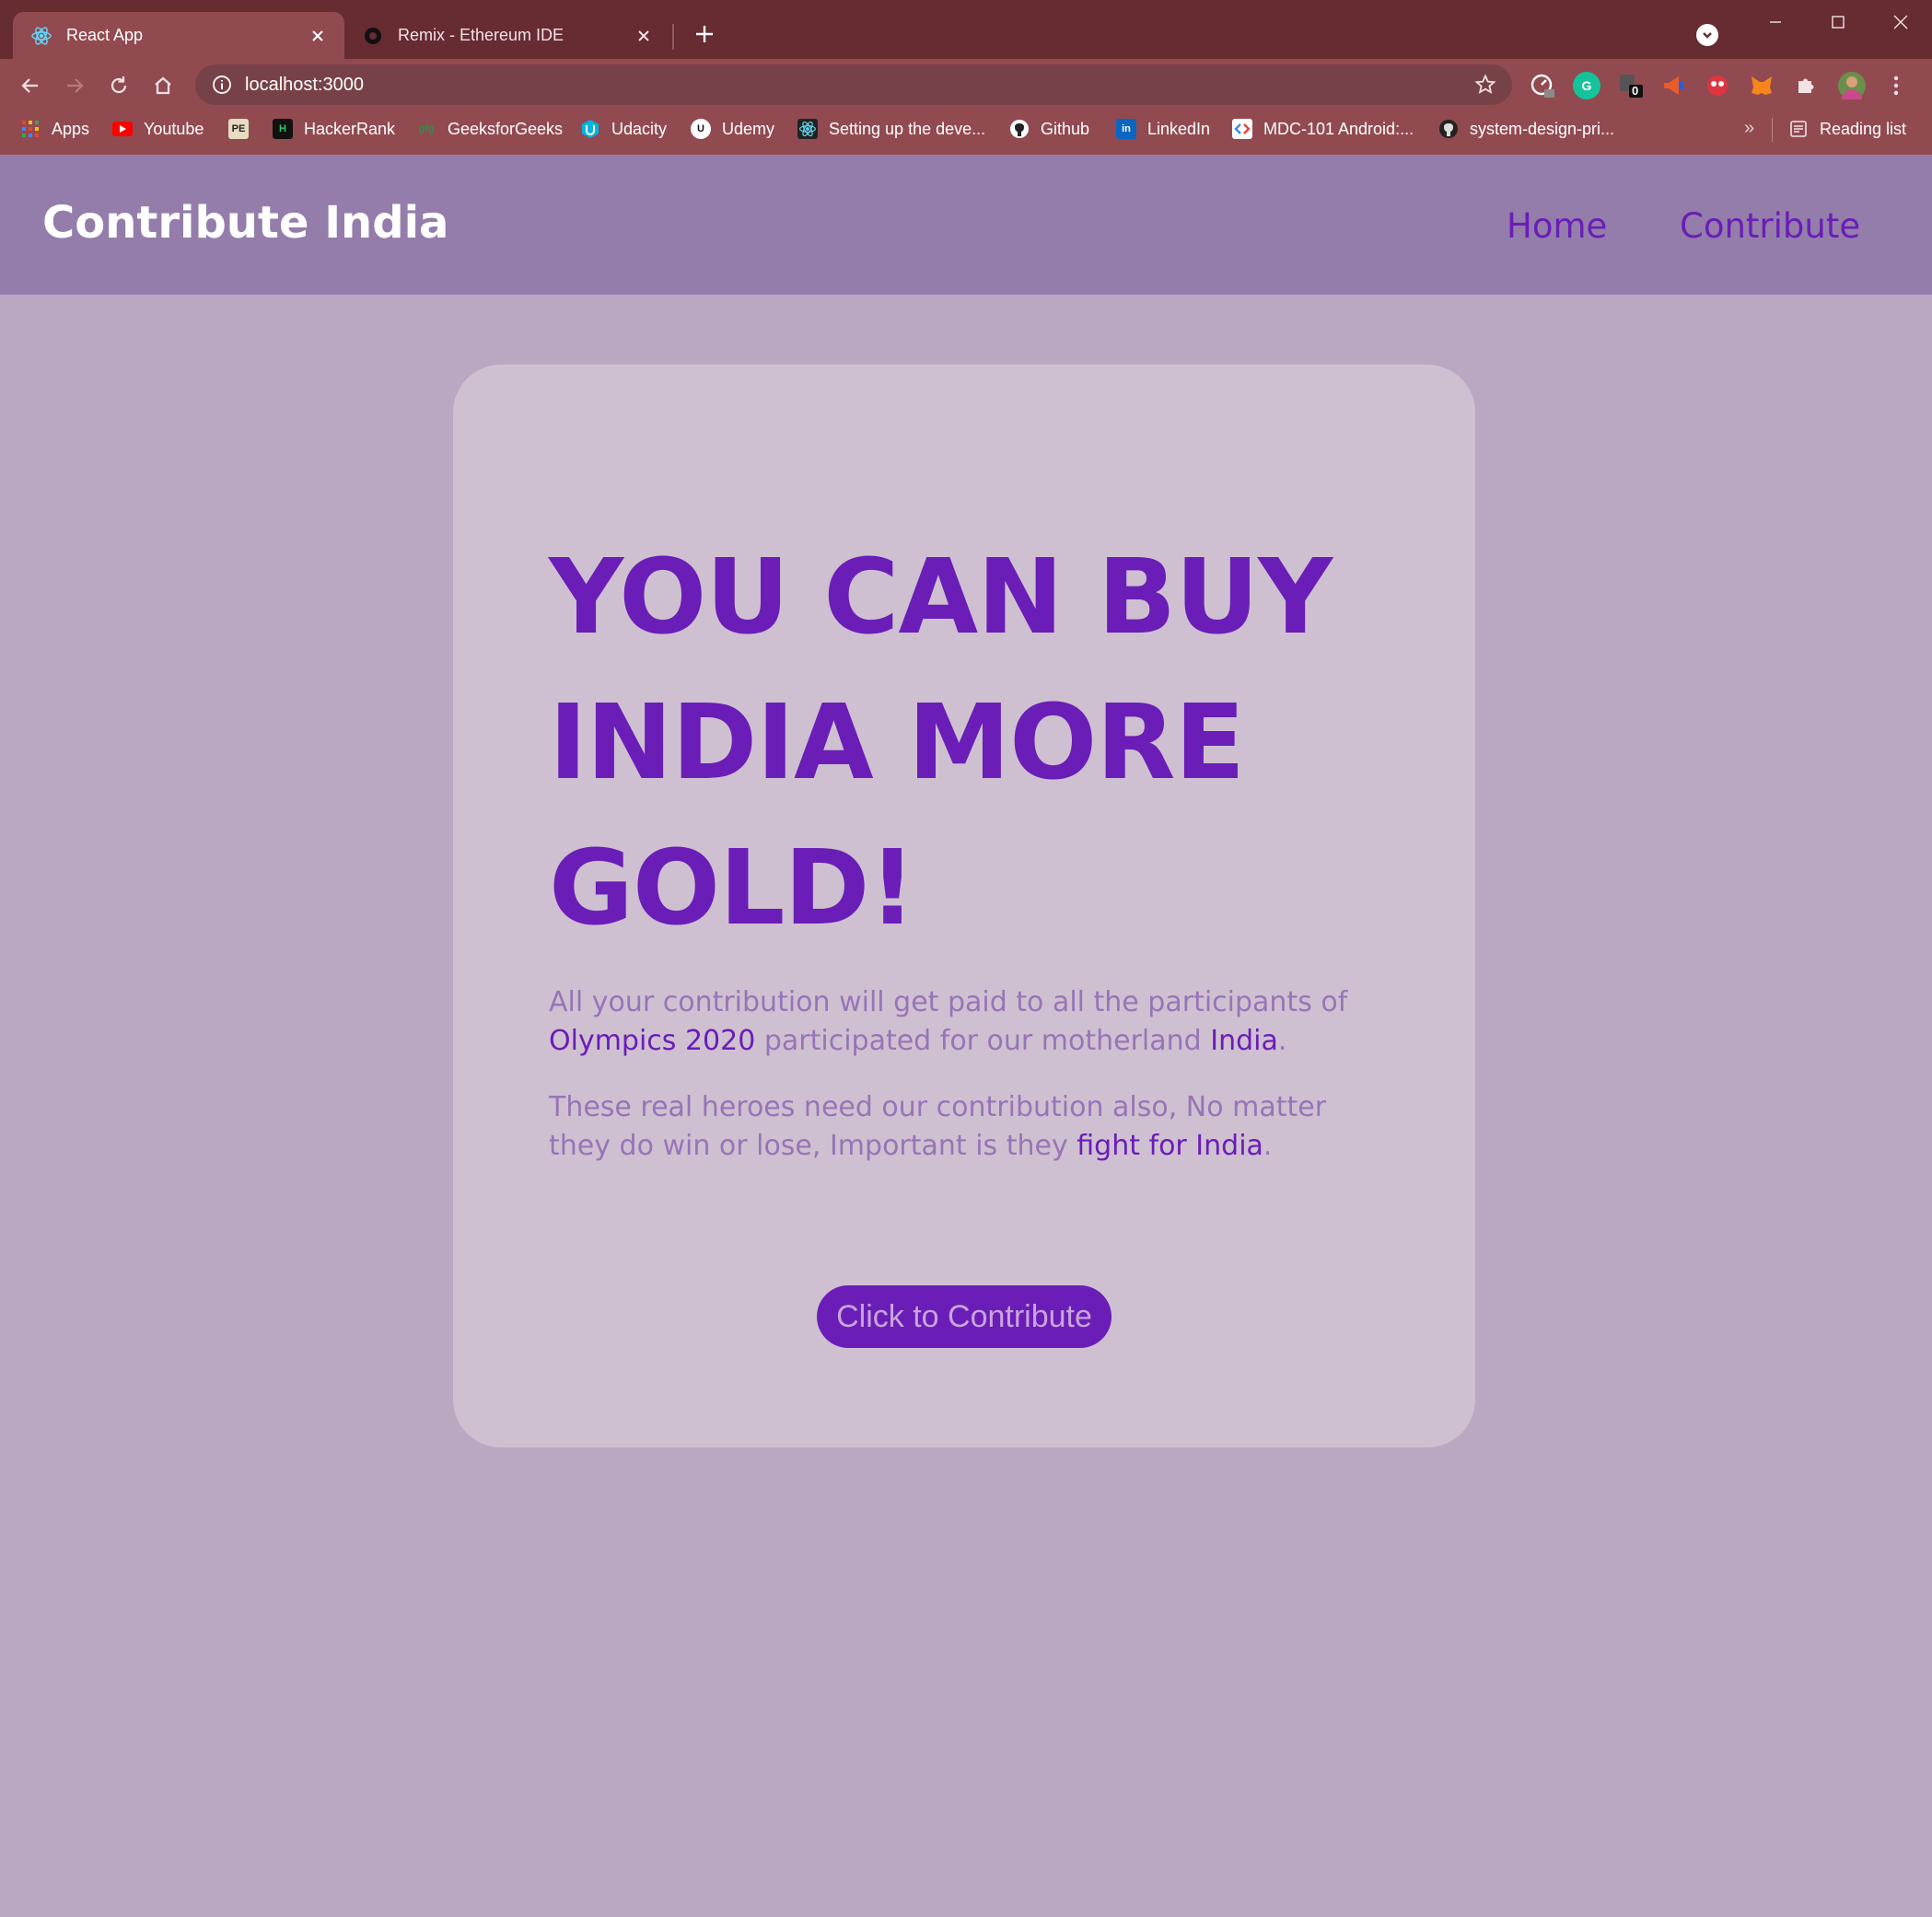  Describe the element at coordinates (1707, 35) in the screenshot. I see `tab-search-icon` at that location.